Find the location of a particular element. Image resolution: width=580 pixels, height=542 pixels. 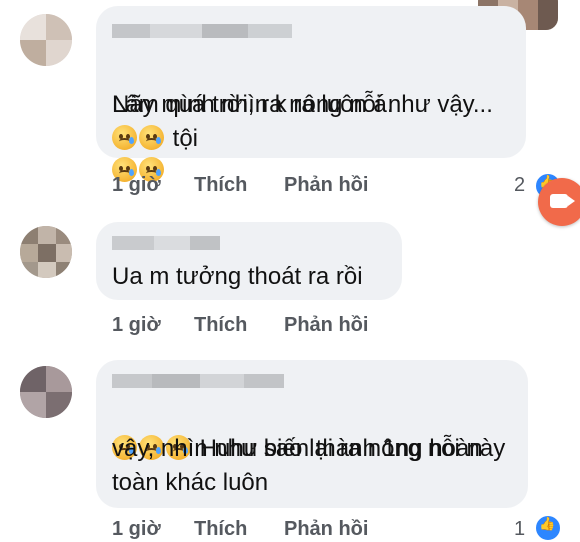

reaction-count: 1 is located at coordinates (519, 529).